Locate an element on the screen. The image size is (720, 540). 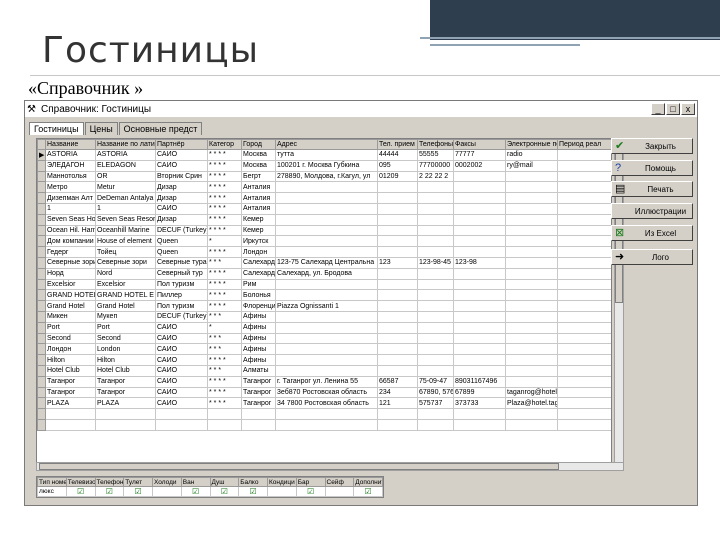
horizontal-scrollbar is located at coordinates (330, 466).